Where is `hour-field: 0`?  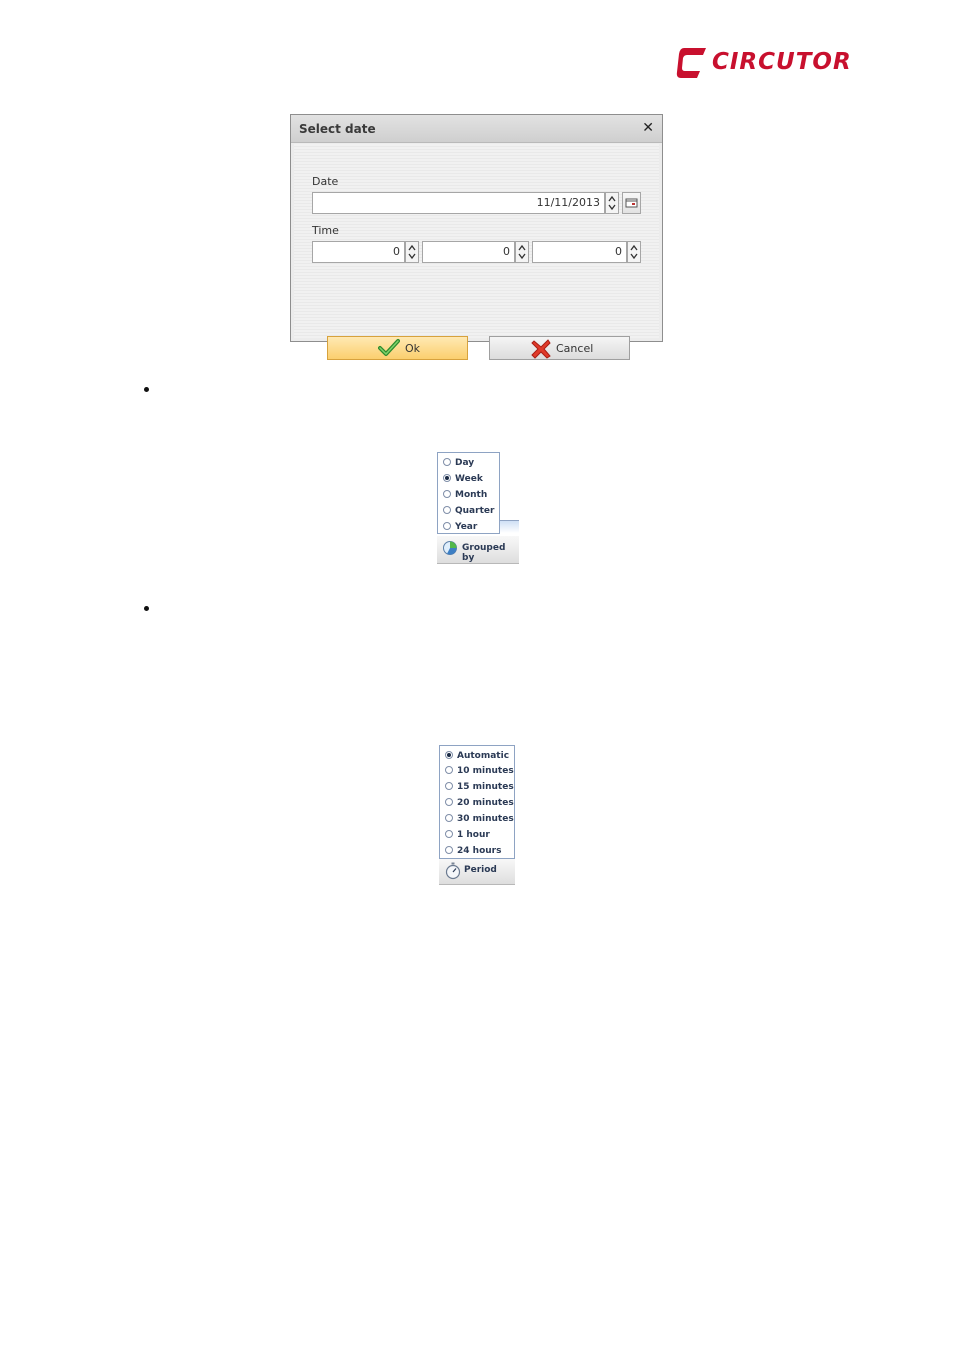
hour-field: 0 is located at coordinates (358, 252).